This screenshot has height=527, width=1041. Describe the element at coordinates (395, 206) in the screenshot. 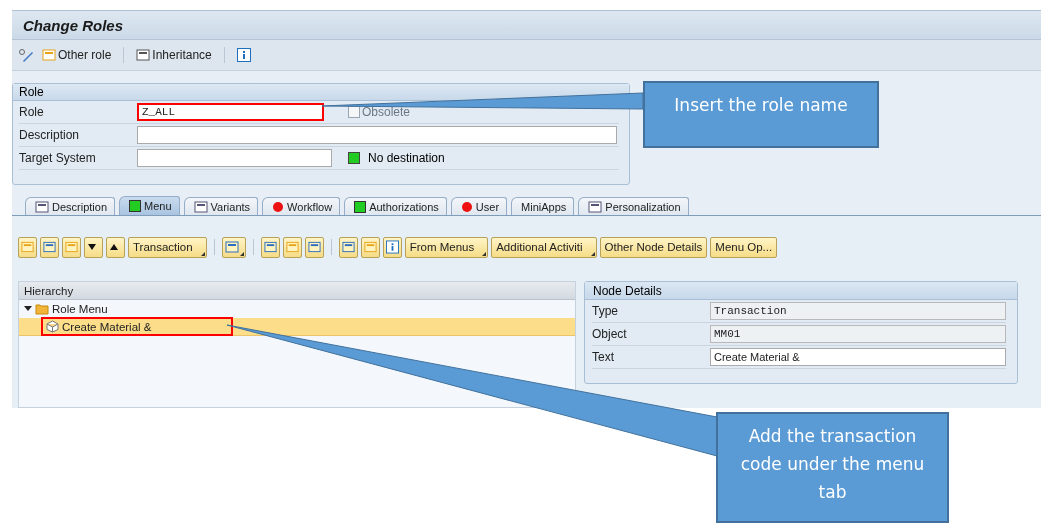

I see `tab: Authorizations` at that location.